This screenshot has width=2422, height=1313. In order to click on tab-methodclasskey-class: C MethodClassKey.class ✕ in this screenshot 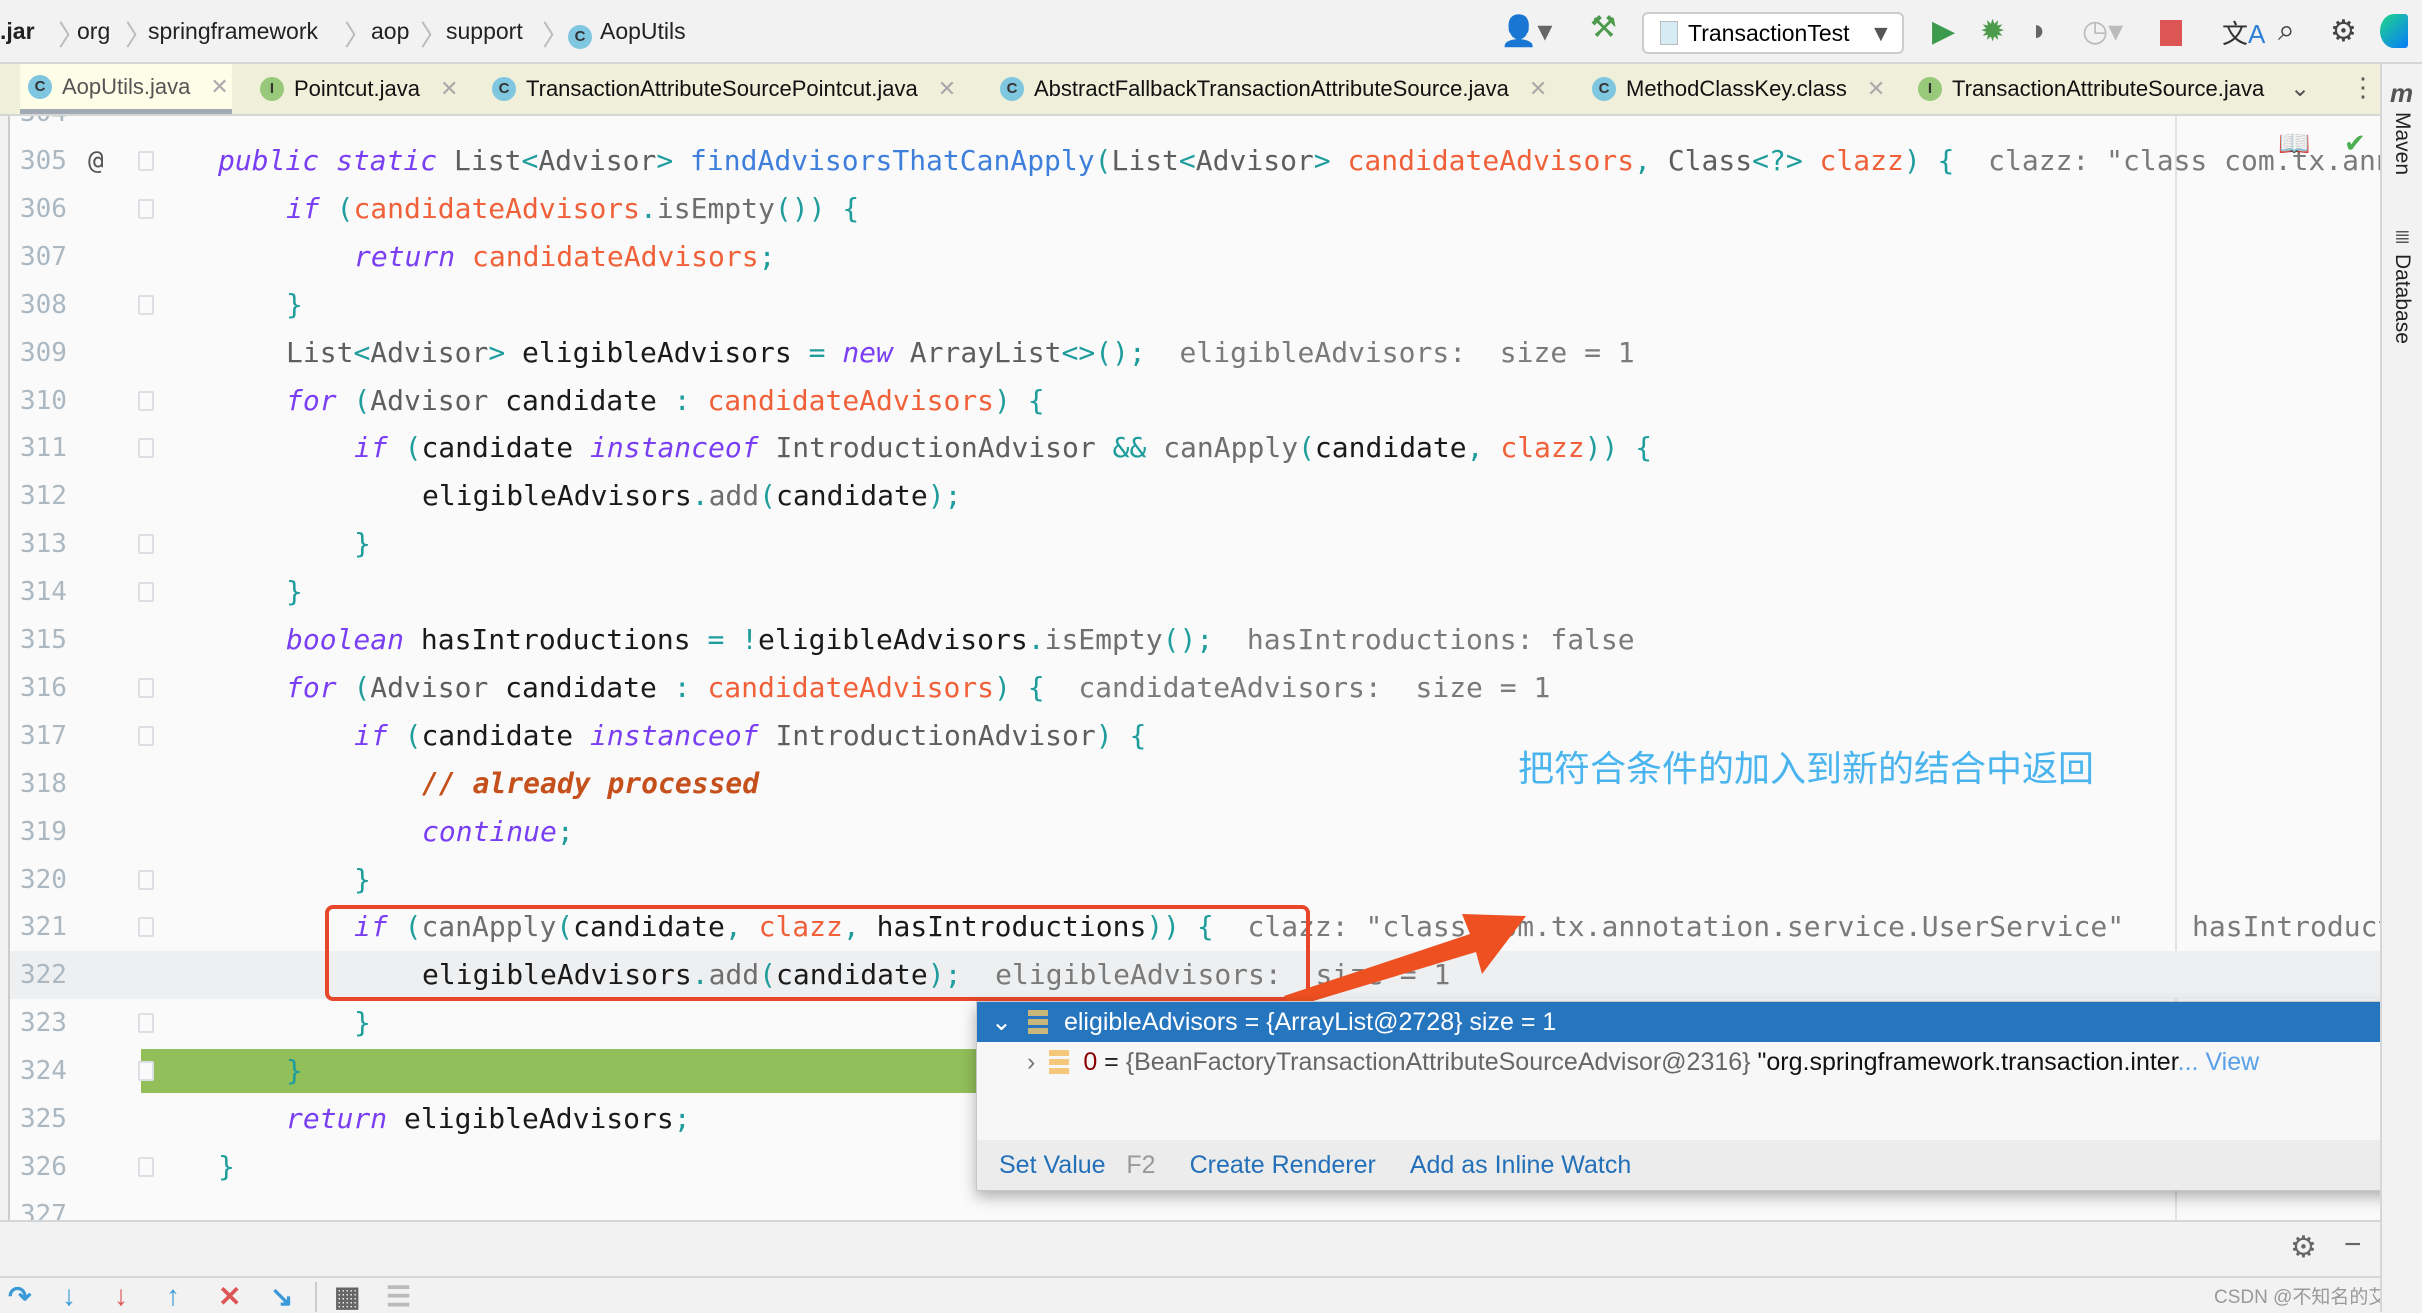, I will do `click(1734, 89)`.